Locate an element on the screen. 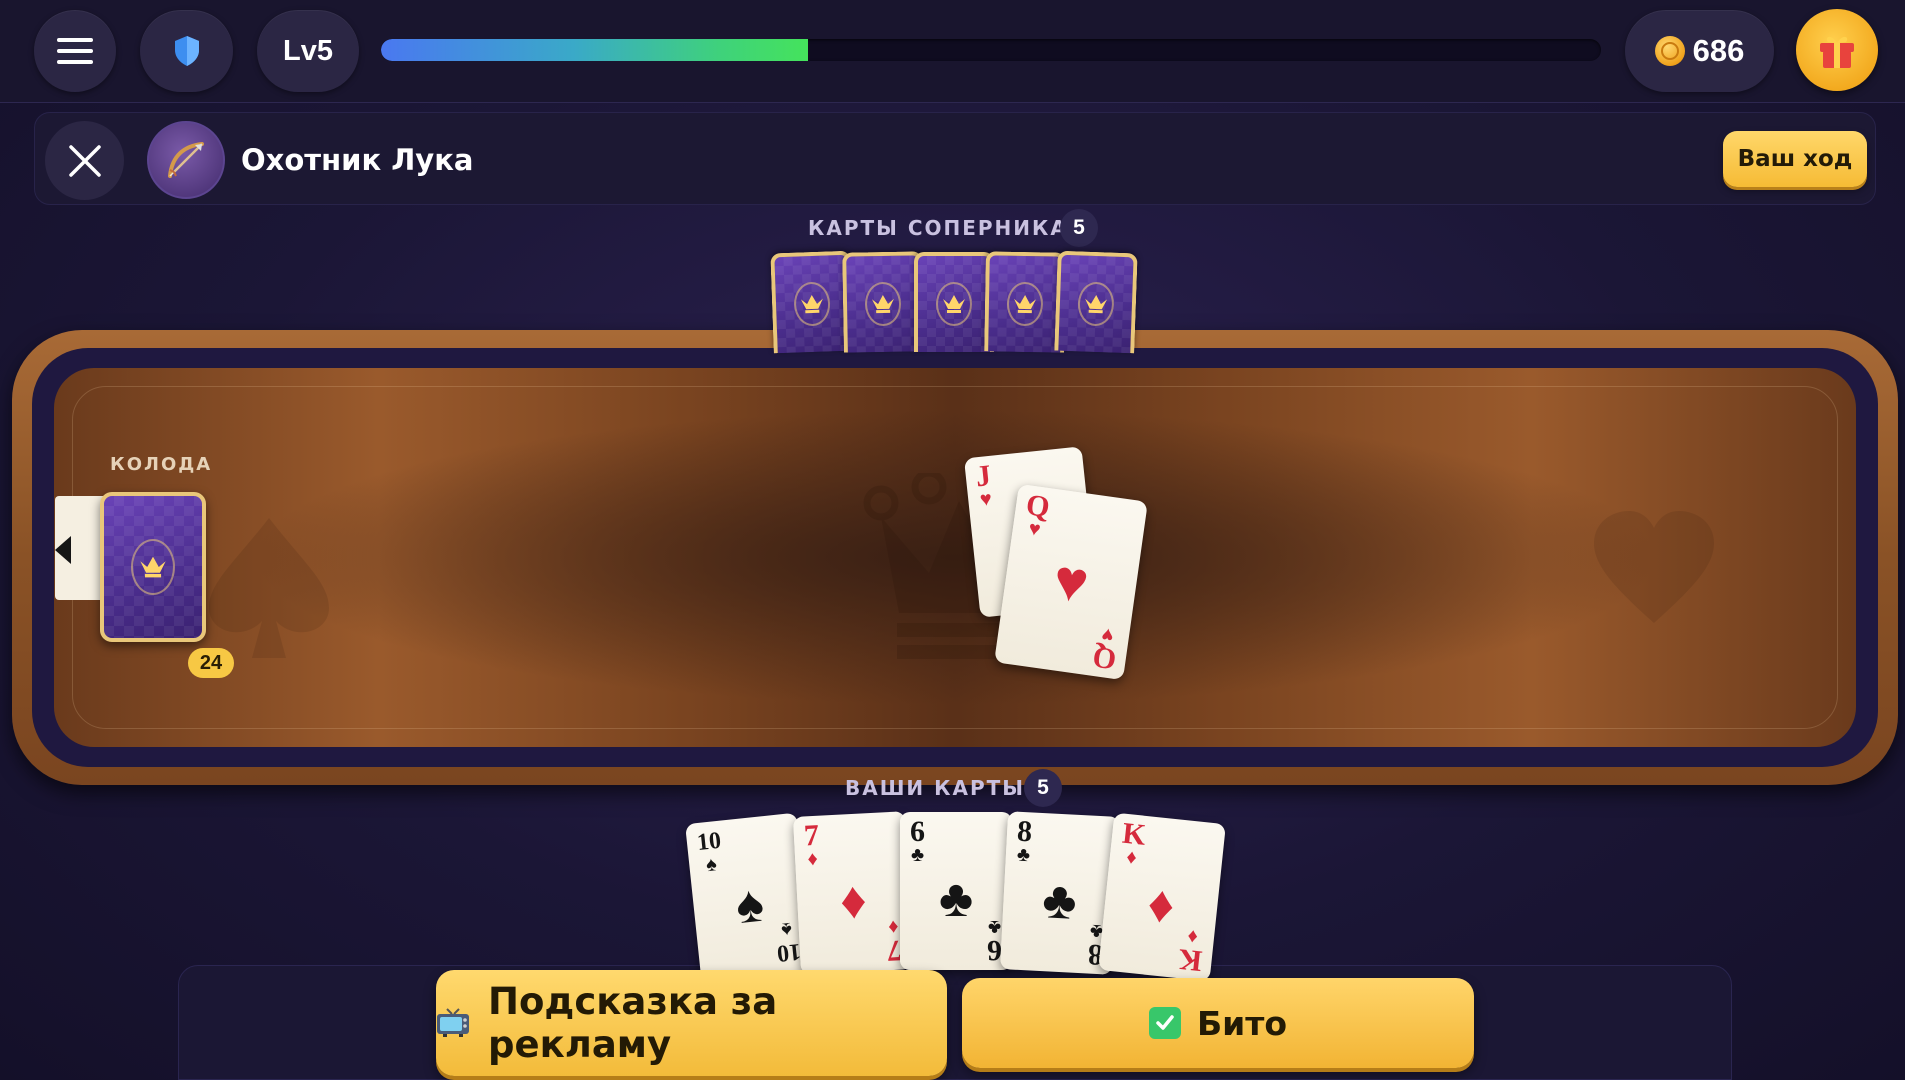 Image resolution: width=1905 pixels, height=1080 pixels. hint-for-ad-button: Подсказка за рекламу is located at coordinates (691, 1023).